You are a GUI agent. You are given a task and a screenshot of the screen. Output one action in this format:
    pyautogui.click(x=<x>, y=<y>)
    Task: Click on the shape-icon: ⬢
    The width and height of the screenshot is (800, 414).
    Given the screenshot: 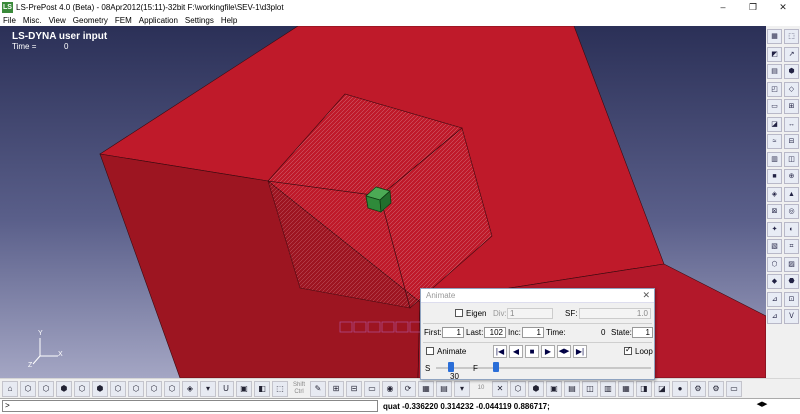 What is the action you would take?
    pyautogui.click(x=791, y=71)
    